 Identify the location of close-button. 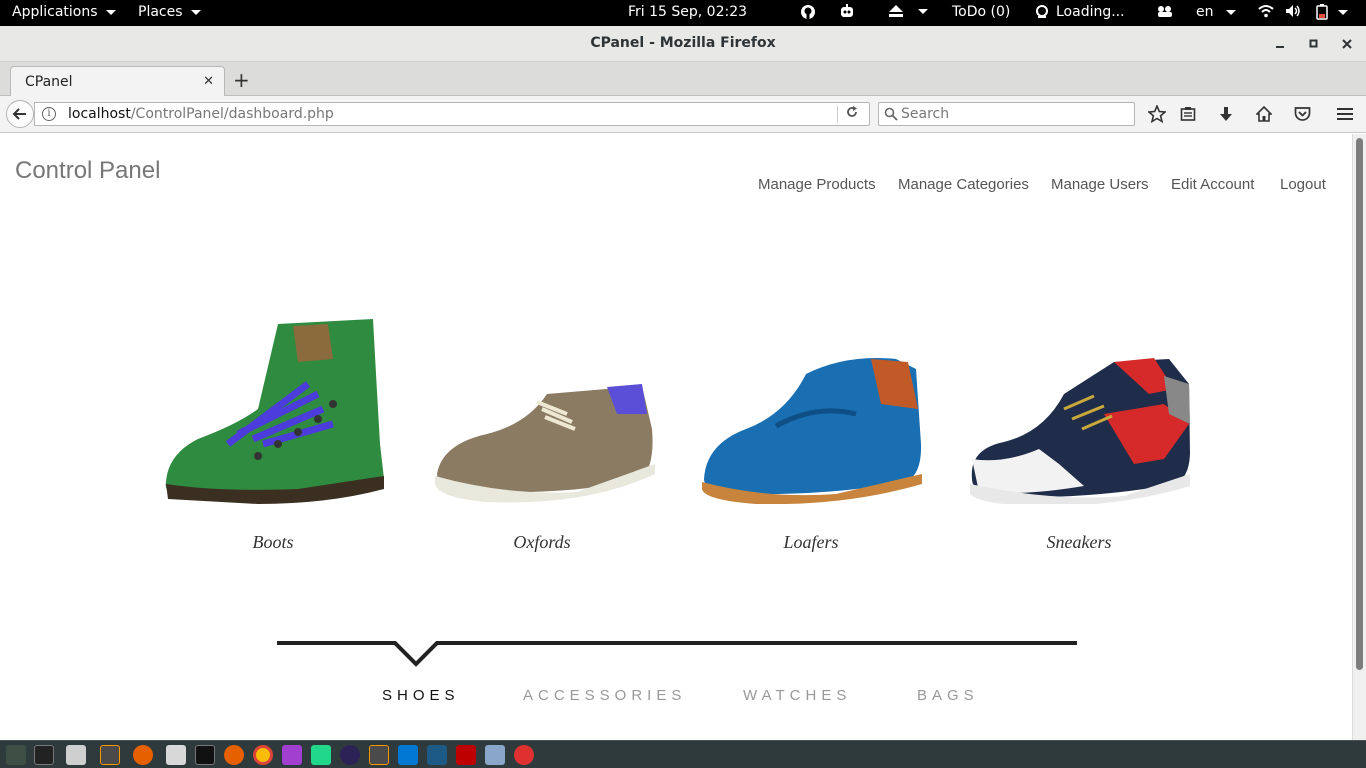
(1347, 45).